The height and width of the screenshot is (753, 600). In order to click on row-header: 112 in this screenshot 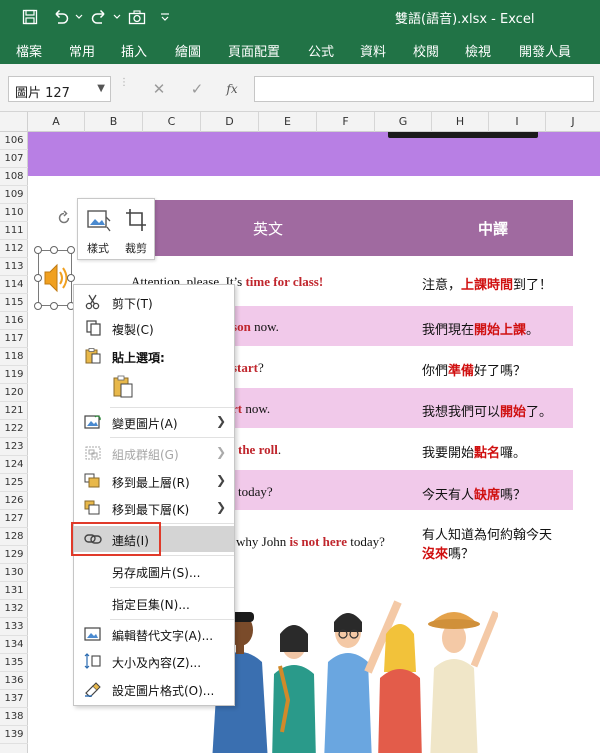, I will do `click(14, 249)`.